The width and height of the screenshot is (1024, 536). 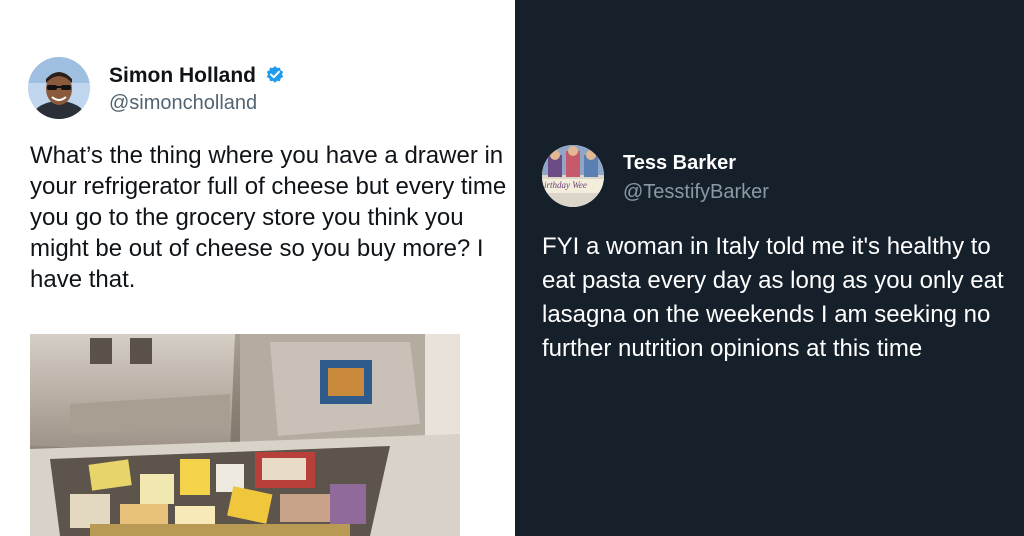 I want to click on avatar-tess-barker: irthday Wee, so click(x=573, y=176).